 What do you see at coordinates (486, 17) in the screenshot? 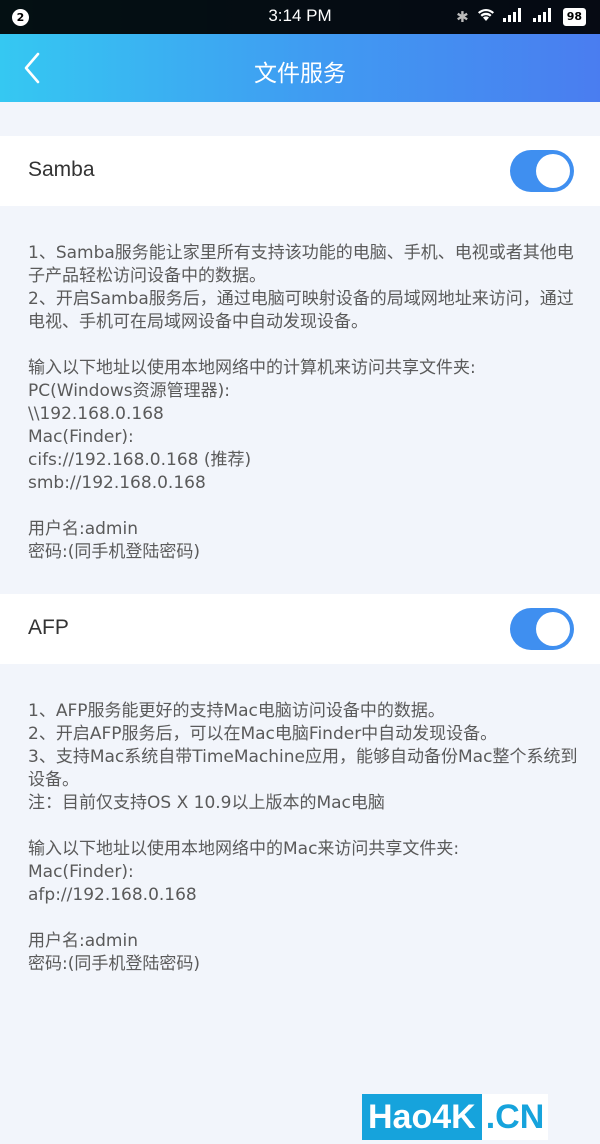
I see `wifi-icon` at bounding box center [486, 17].